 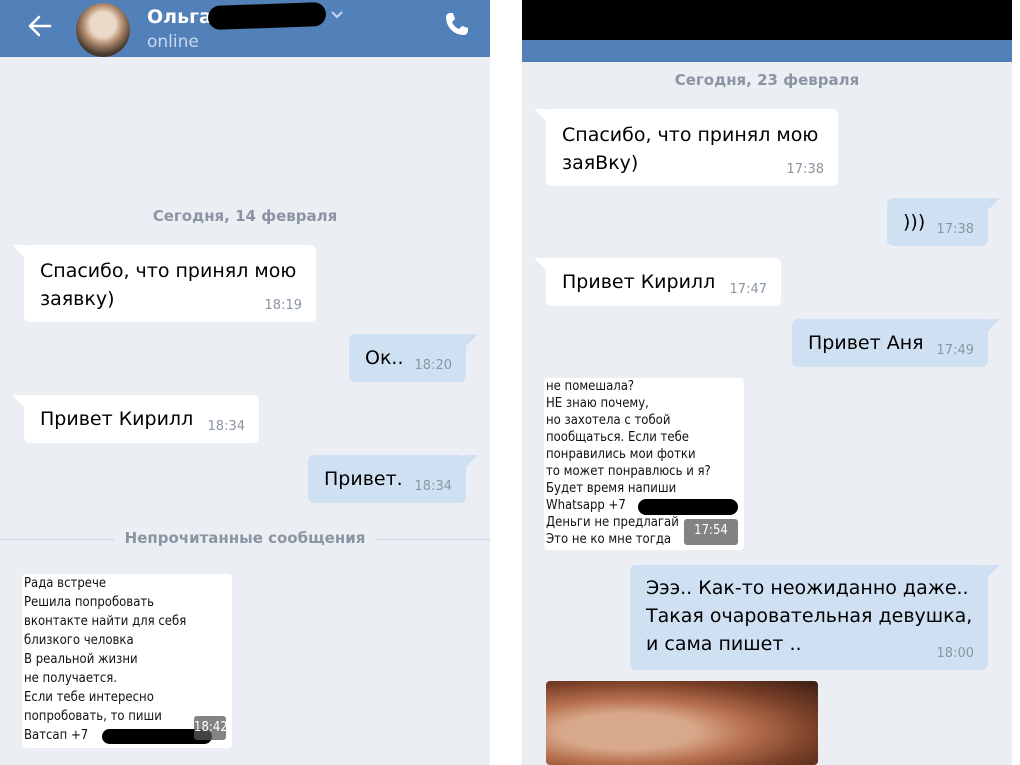 I want to click on screenshot-text-line: Если тебе интересно, so click(x=89, y=697).